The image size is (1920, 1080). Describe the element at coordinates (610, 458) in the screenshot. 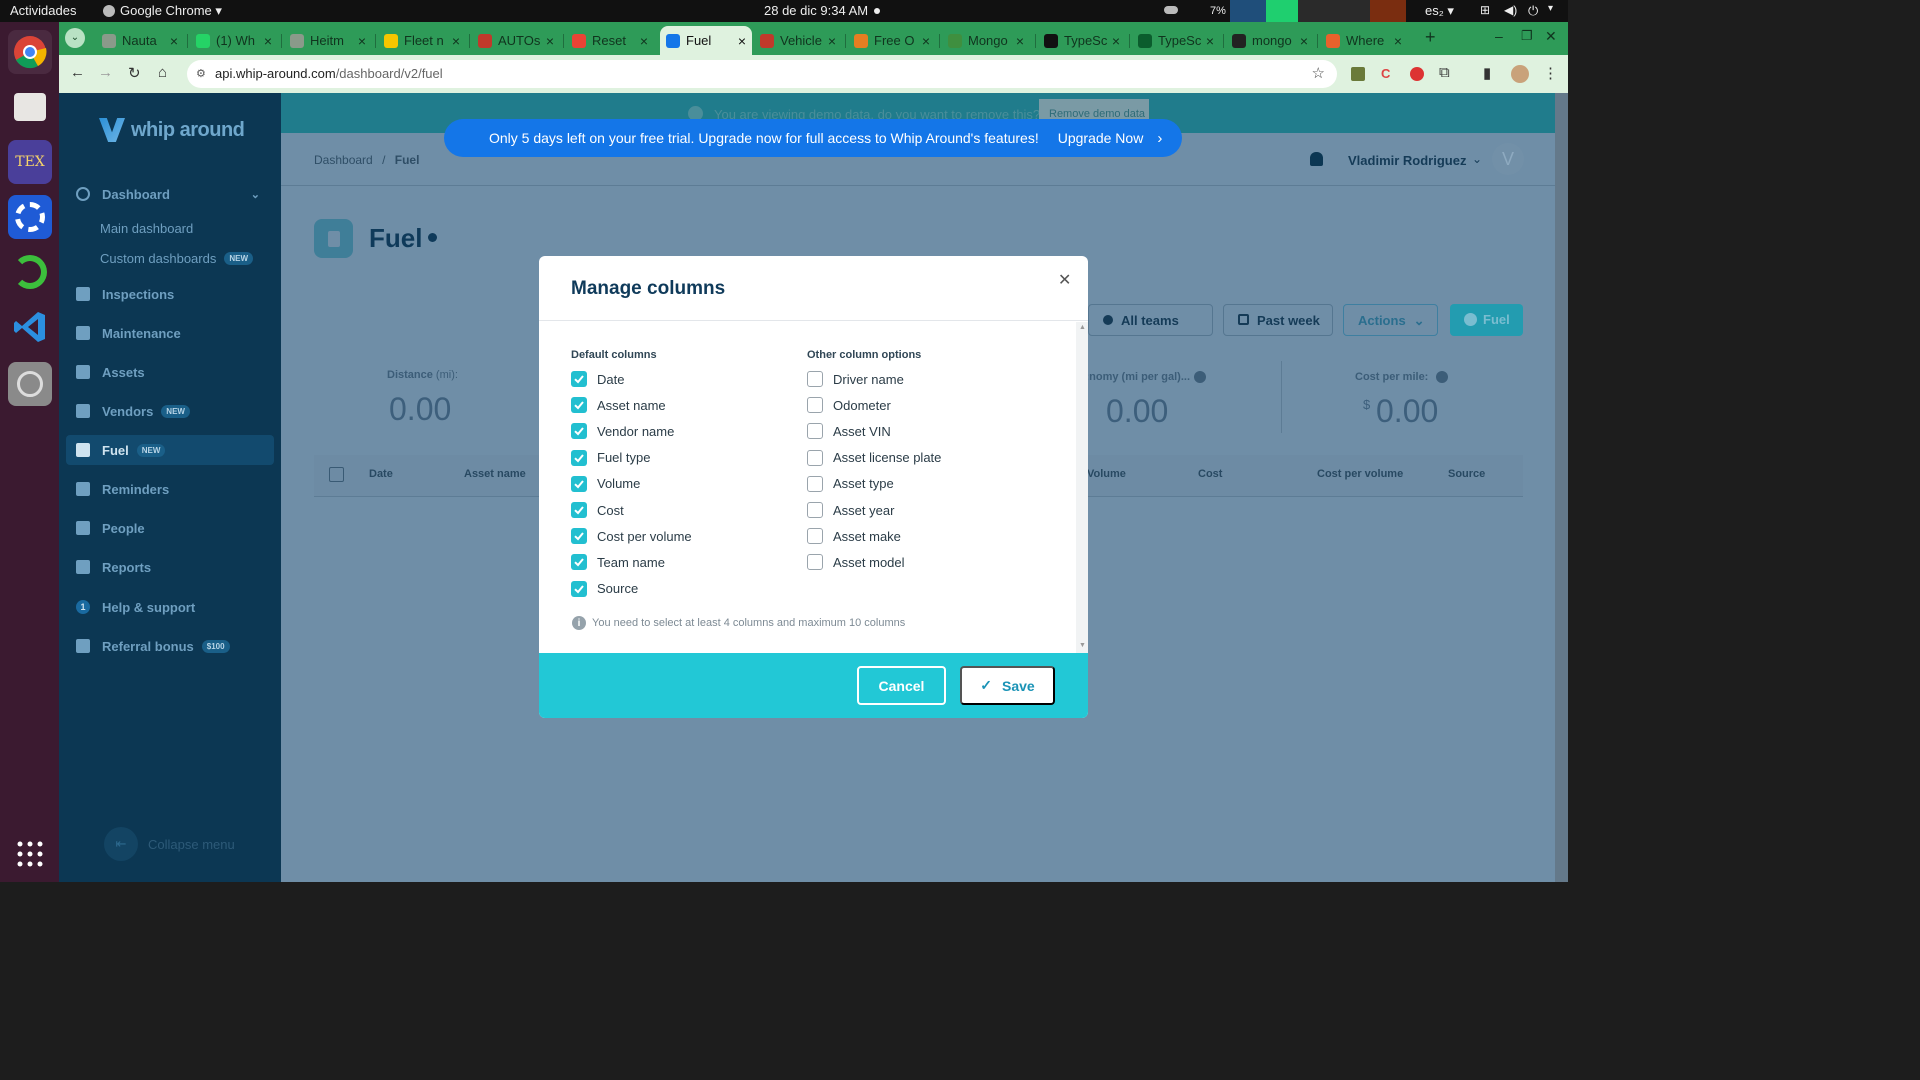

I see `column-option: Fuel type` at that location.